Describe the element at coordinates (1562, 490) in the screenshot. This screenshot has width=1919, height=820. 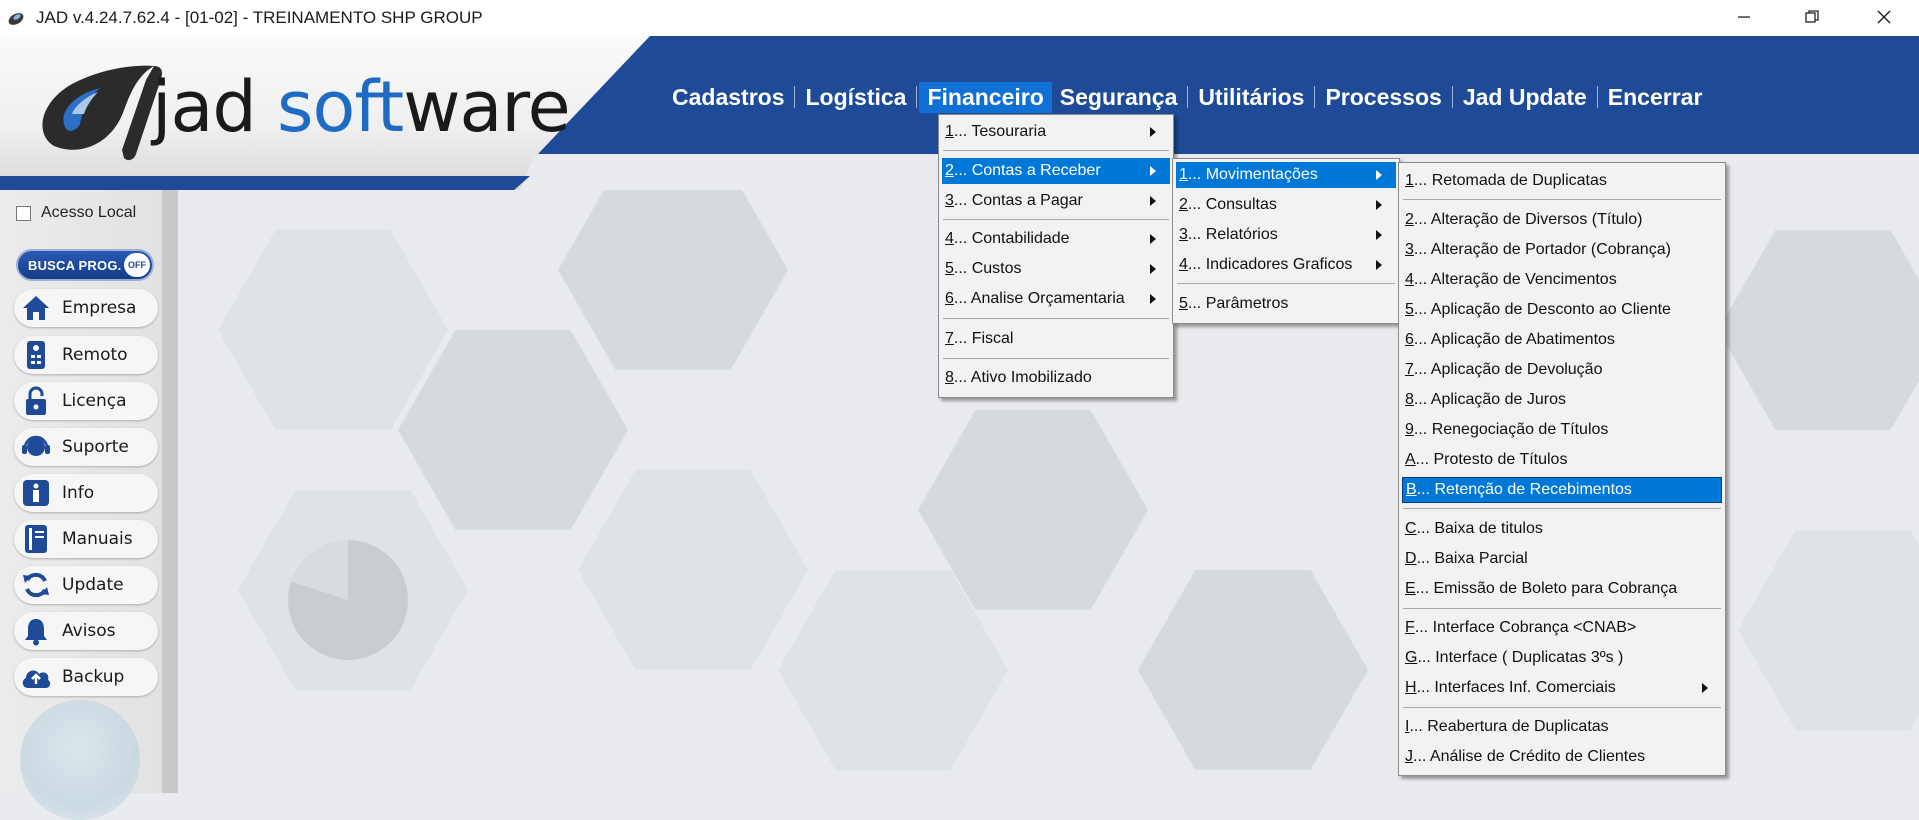
I see `menu-item-retencao-de-recebimentos: B... Retenção de Recebimentos` at that location.